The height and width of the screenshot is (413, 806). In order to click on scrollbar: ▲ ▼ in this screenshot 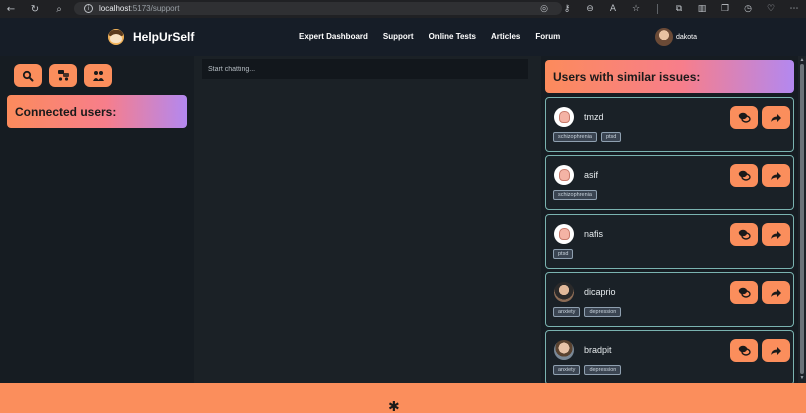, I will do `click(802, 219)`.